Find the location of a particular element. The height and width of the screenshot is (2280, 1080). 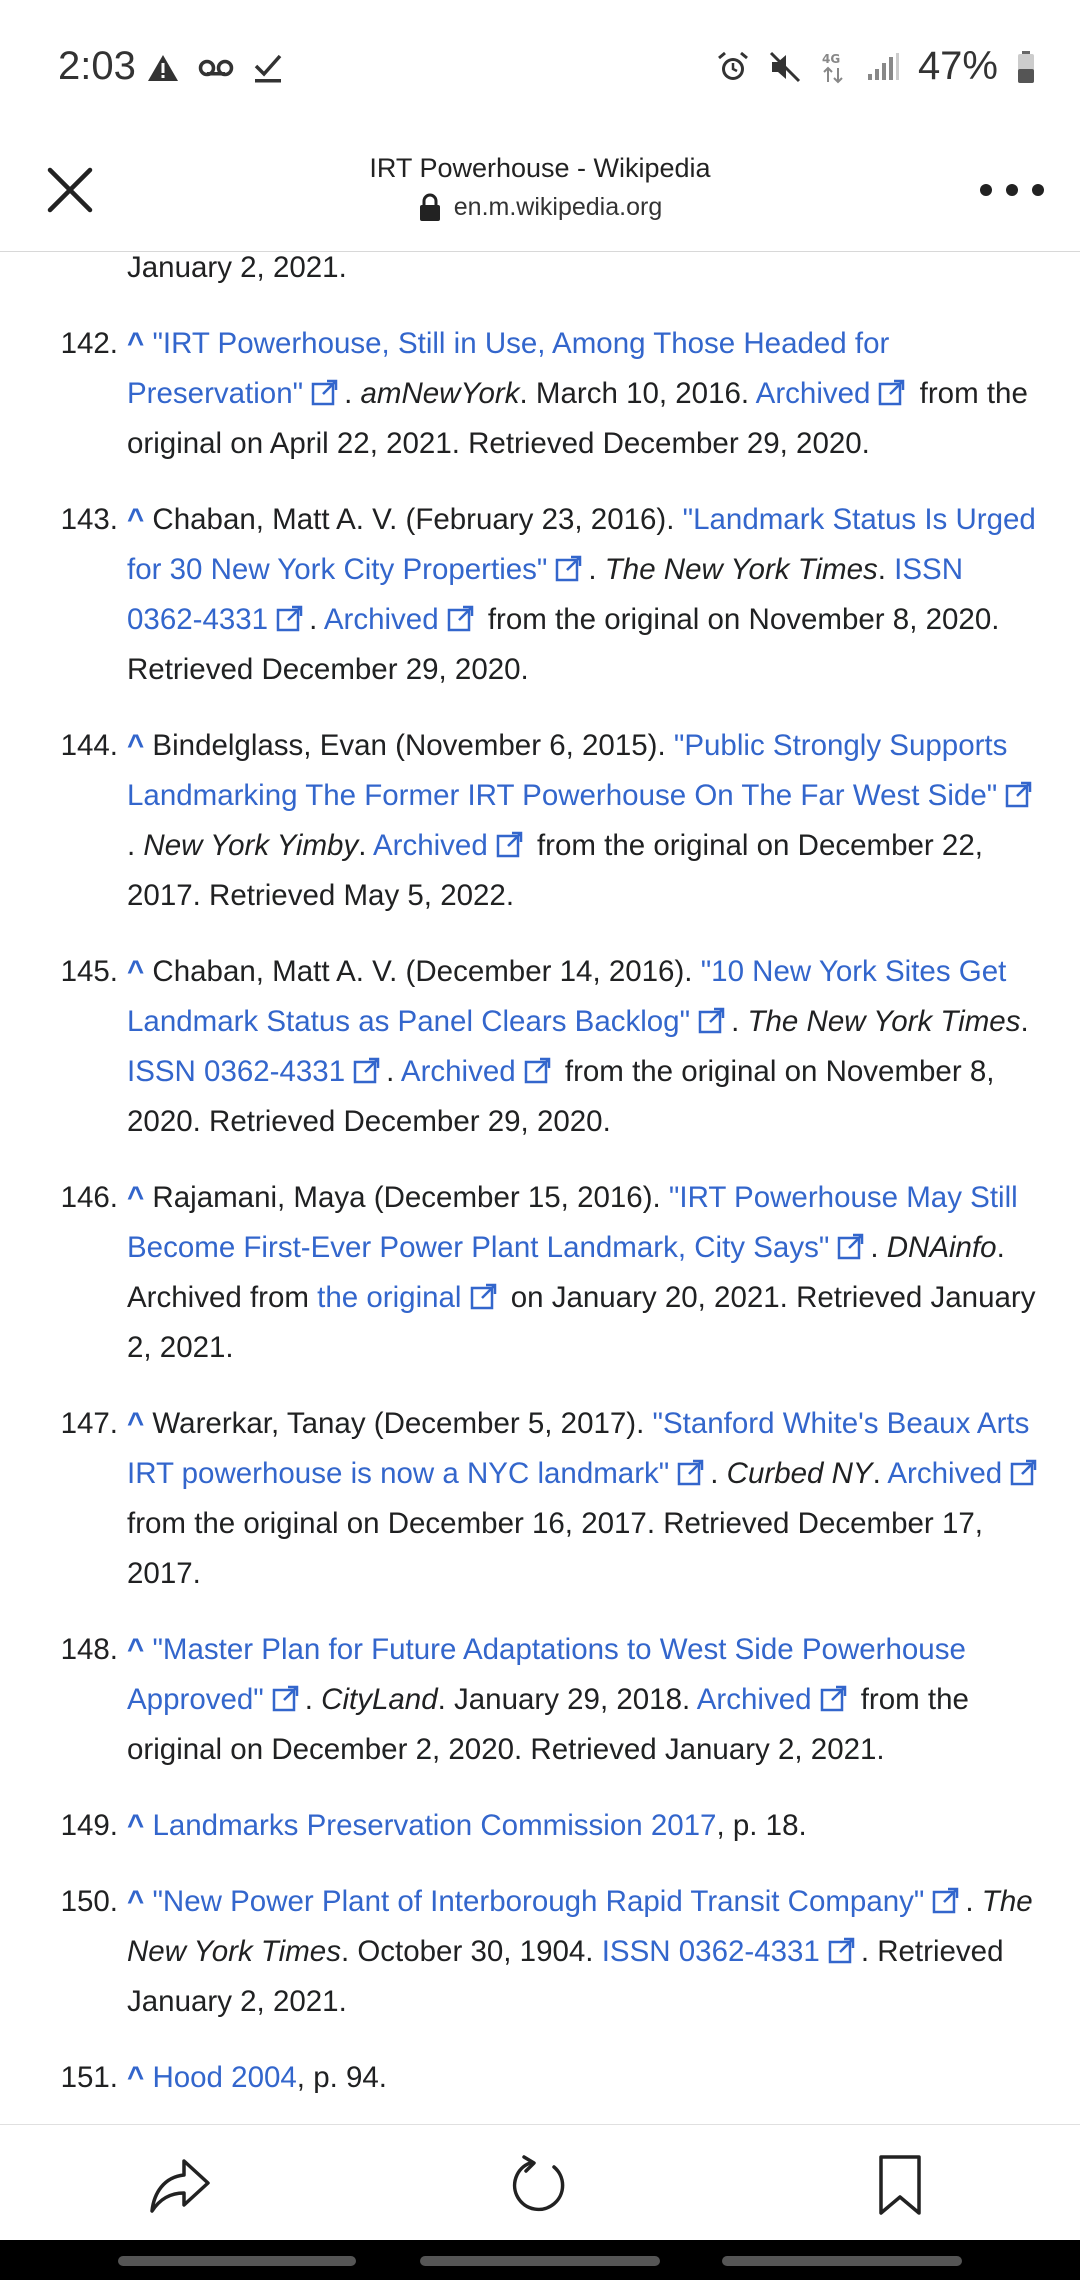

page-title: IRT Powerhouse - Wikipedia is located at coordinates (540, 168).